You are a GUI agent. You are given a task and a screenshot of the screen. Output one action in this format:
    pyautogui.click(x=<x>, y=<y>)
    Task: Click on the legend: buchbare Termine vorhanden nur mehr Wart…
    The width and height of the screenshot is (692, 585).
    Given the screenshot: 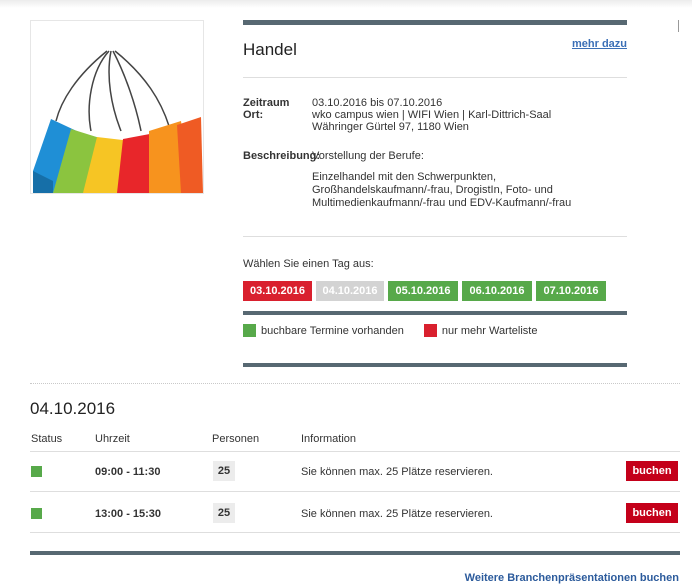 What is the action you would take?
    pyautogui.click(x=390, y=330)
    